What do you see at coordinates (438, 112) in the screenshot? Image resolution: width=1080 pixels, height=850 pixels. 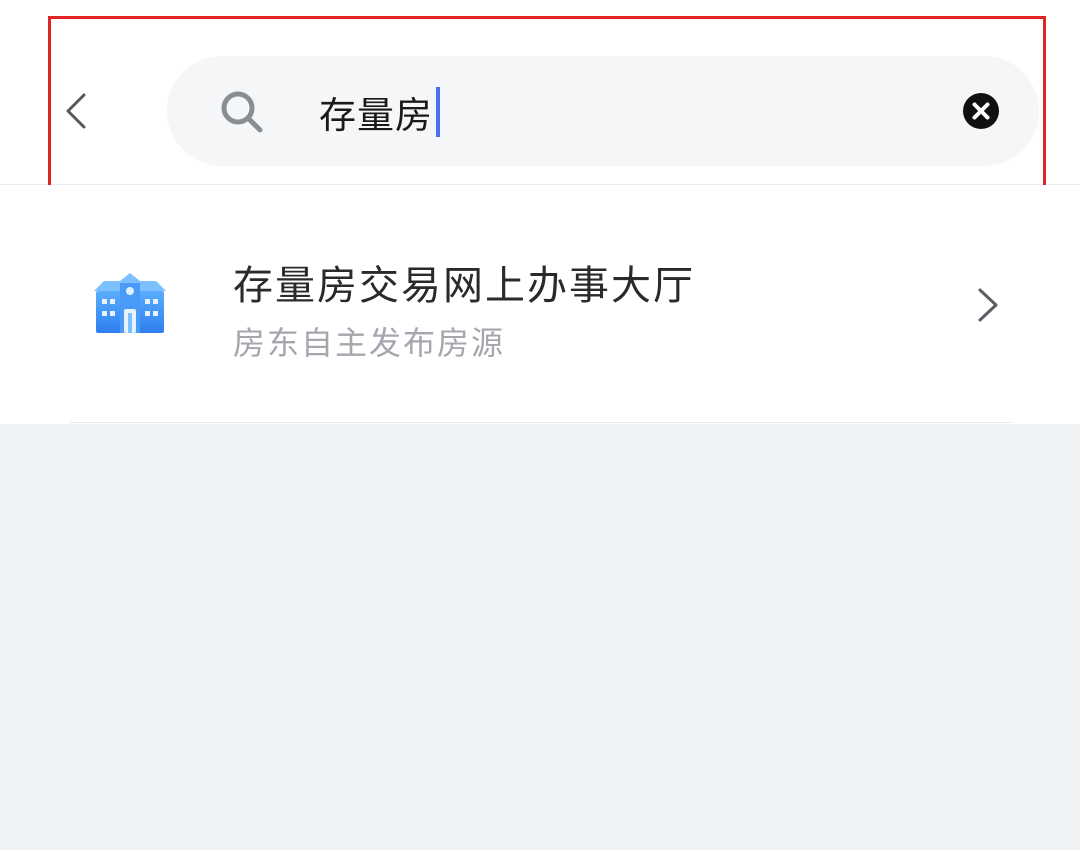 I see `text-cursor` at bounding box center [438, 112].